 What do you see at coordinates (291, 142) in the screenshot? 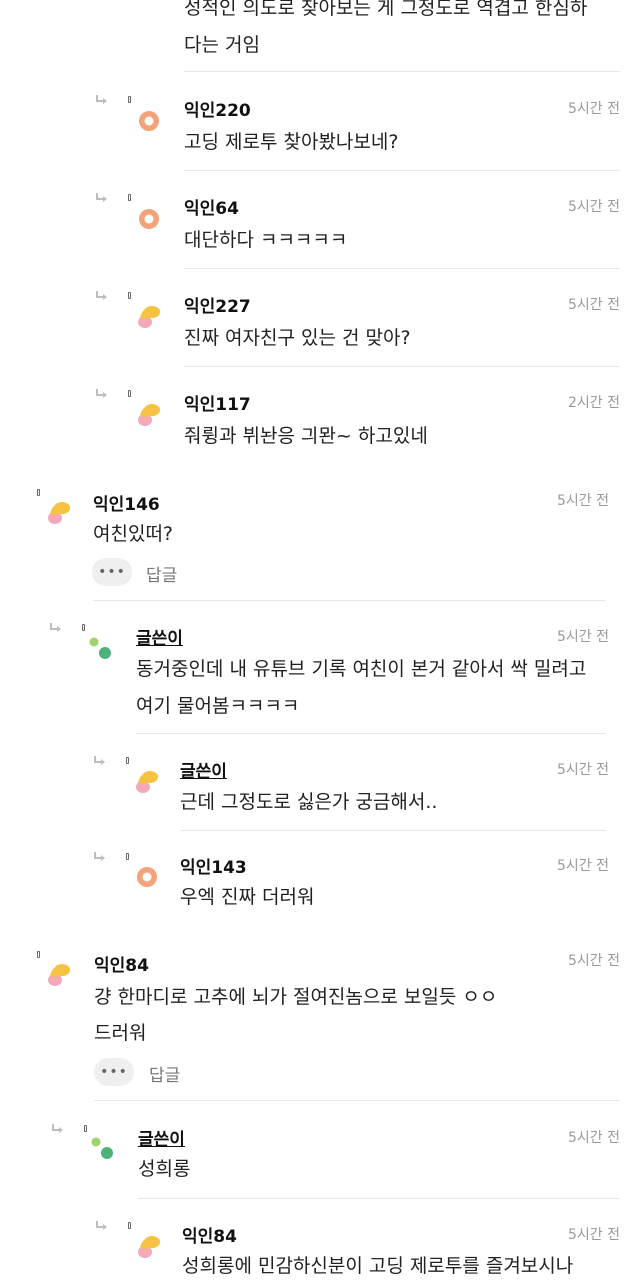
I see `comment-text: 고딩 제로투 찾아봤나보네?` at bounding box center [291, 142].